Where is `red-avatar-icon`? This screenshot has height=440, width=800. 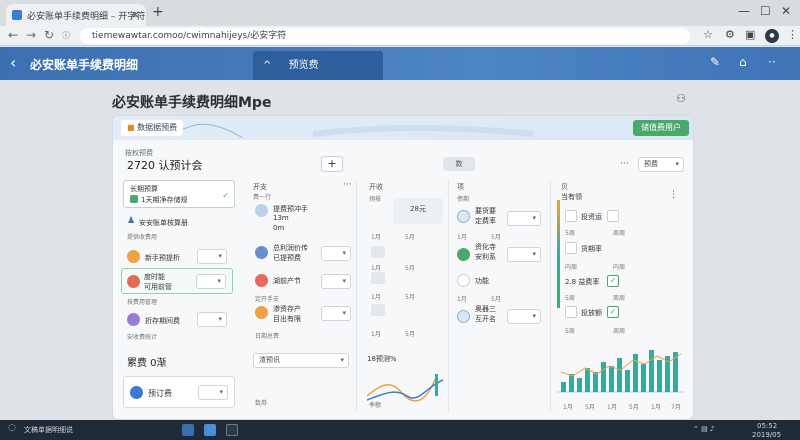 red-avatar-icon is located at coordinates (261, 280).